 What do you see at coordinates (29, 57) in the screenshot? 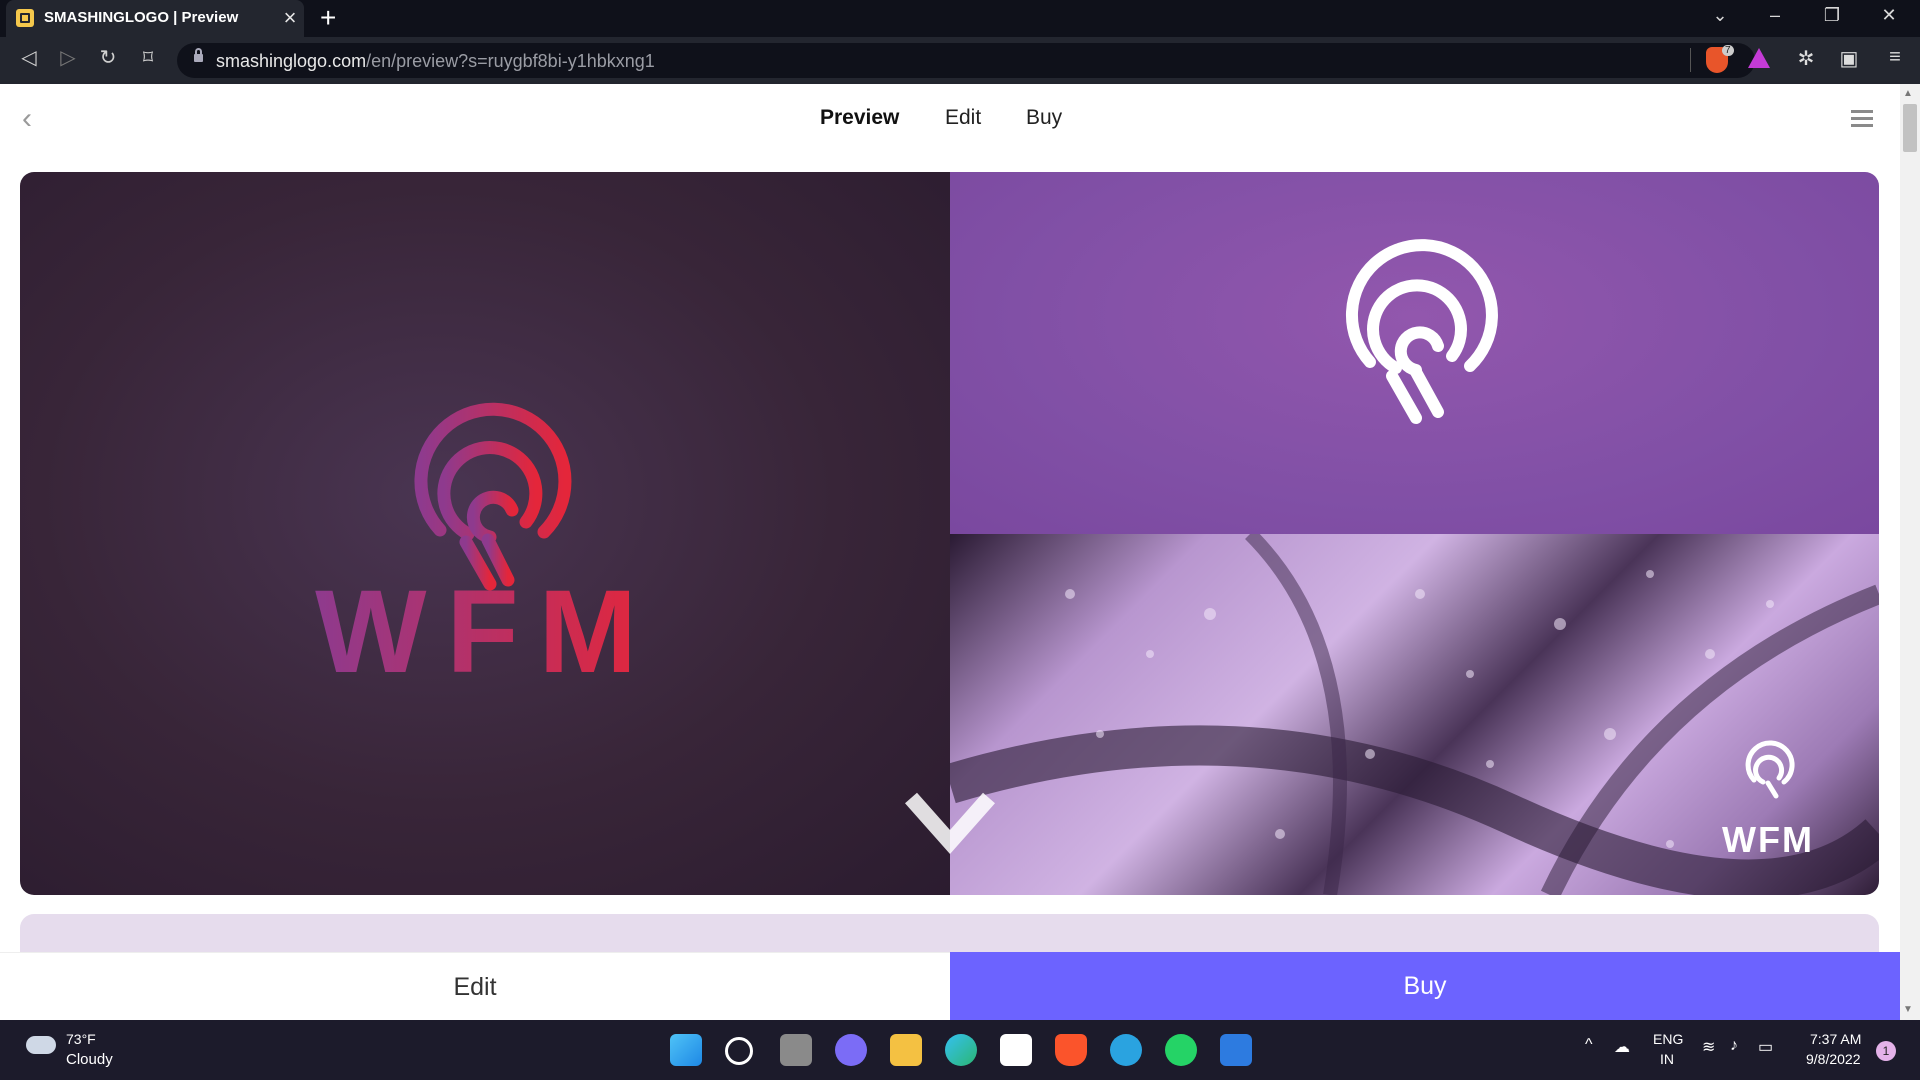
I see `back-icon: ◁` at bounding box center [29, 57].